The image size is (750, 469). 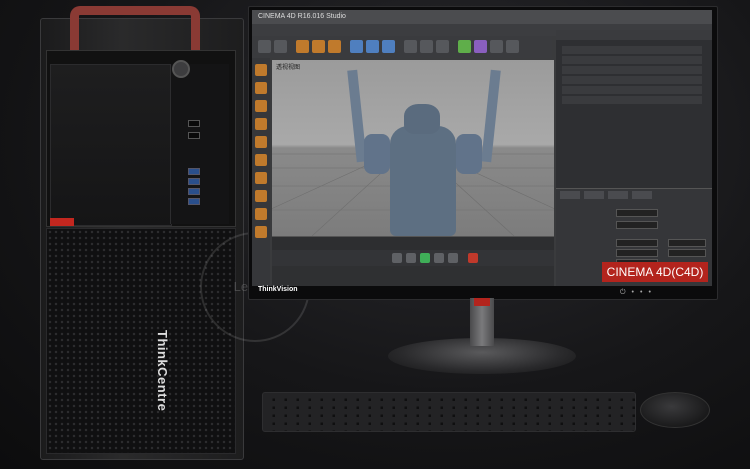 I want to click on optical-drive-bay, so click(x=111, y=145).